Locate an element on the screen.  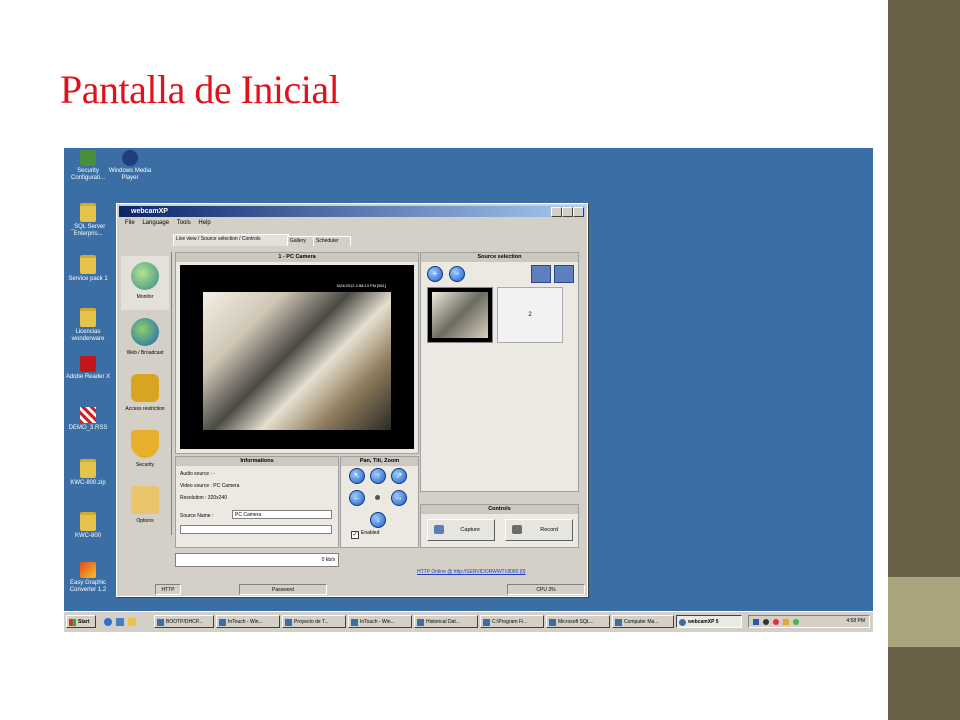
status-http: HTTP is located at coordinates (168, 589).